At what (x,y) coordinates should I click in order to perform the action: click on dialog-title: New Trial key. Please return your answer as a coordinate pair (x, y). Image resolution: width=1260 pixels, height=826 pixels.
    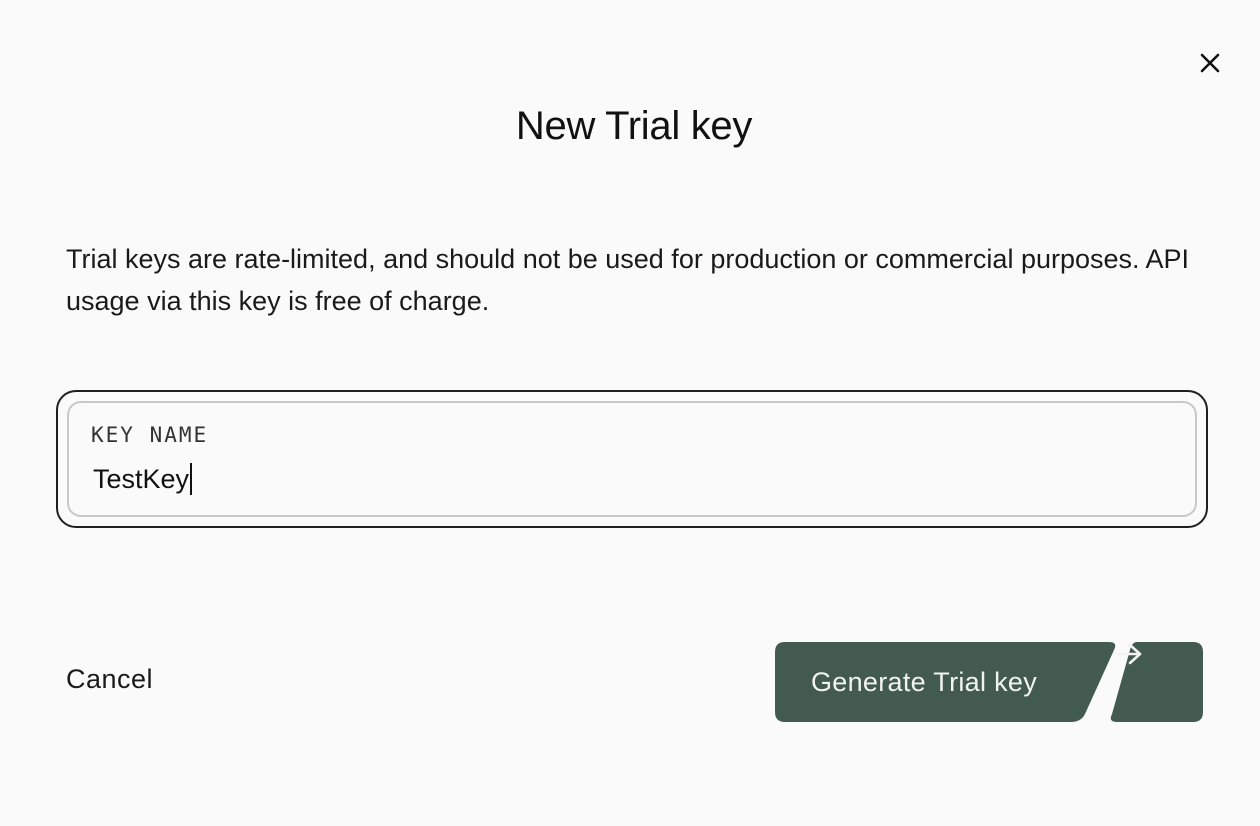
    Looking at the image, I should click on (634, 126).